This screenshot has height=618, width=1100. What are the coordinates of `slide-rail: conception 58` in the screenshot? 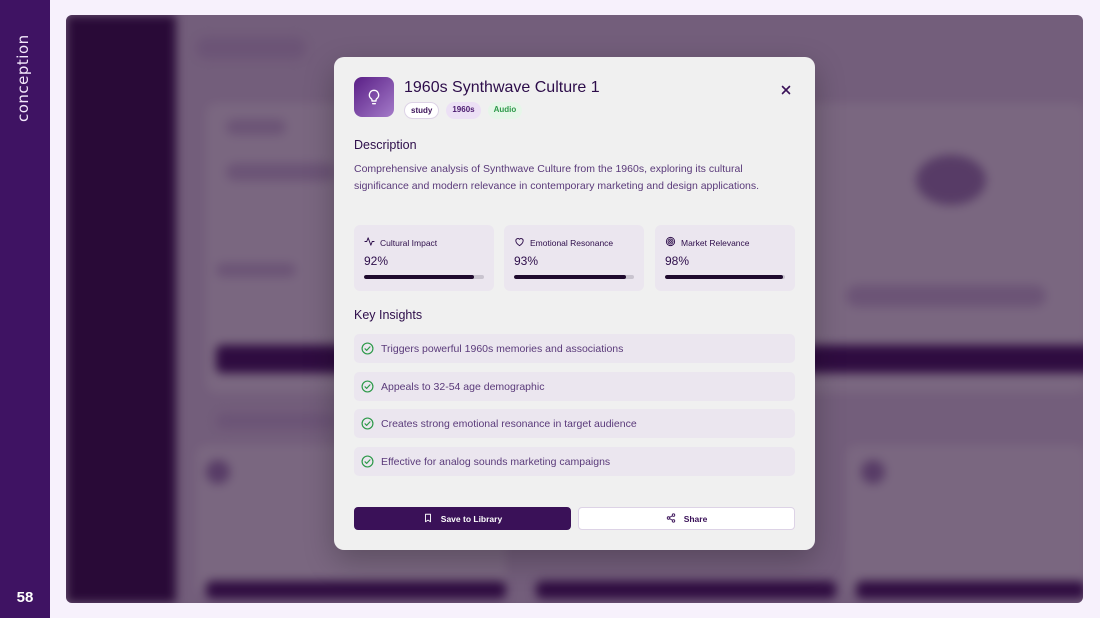 It's located at (25, 309).